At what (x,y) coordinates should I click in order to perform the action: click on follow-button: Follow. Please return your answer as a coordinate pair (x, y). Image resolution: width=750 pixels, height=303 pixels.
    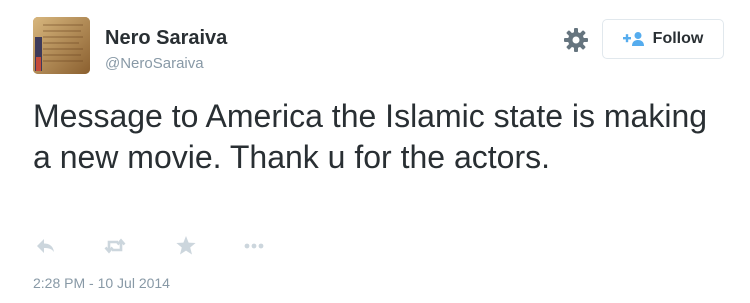
    Looking at the image, I should click on (663, 39).